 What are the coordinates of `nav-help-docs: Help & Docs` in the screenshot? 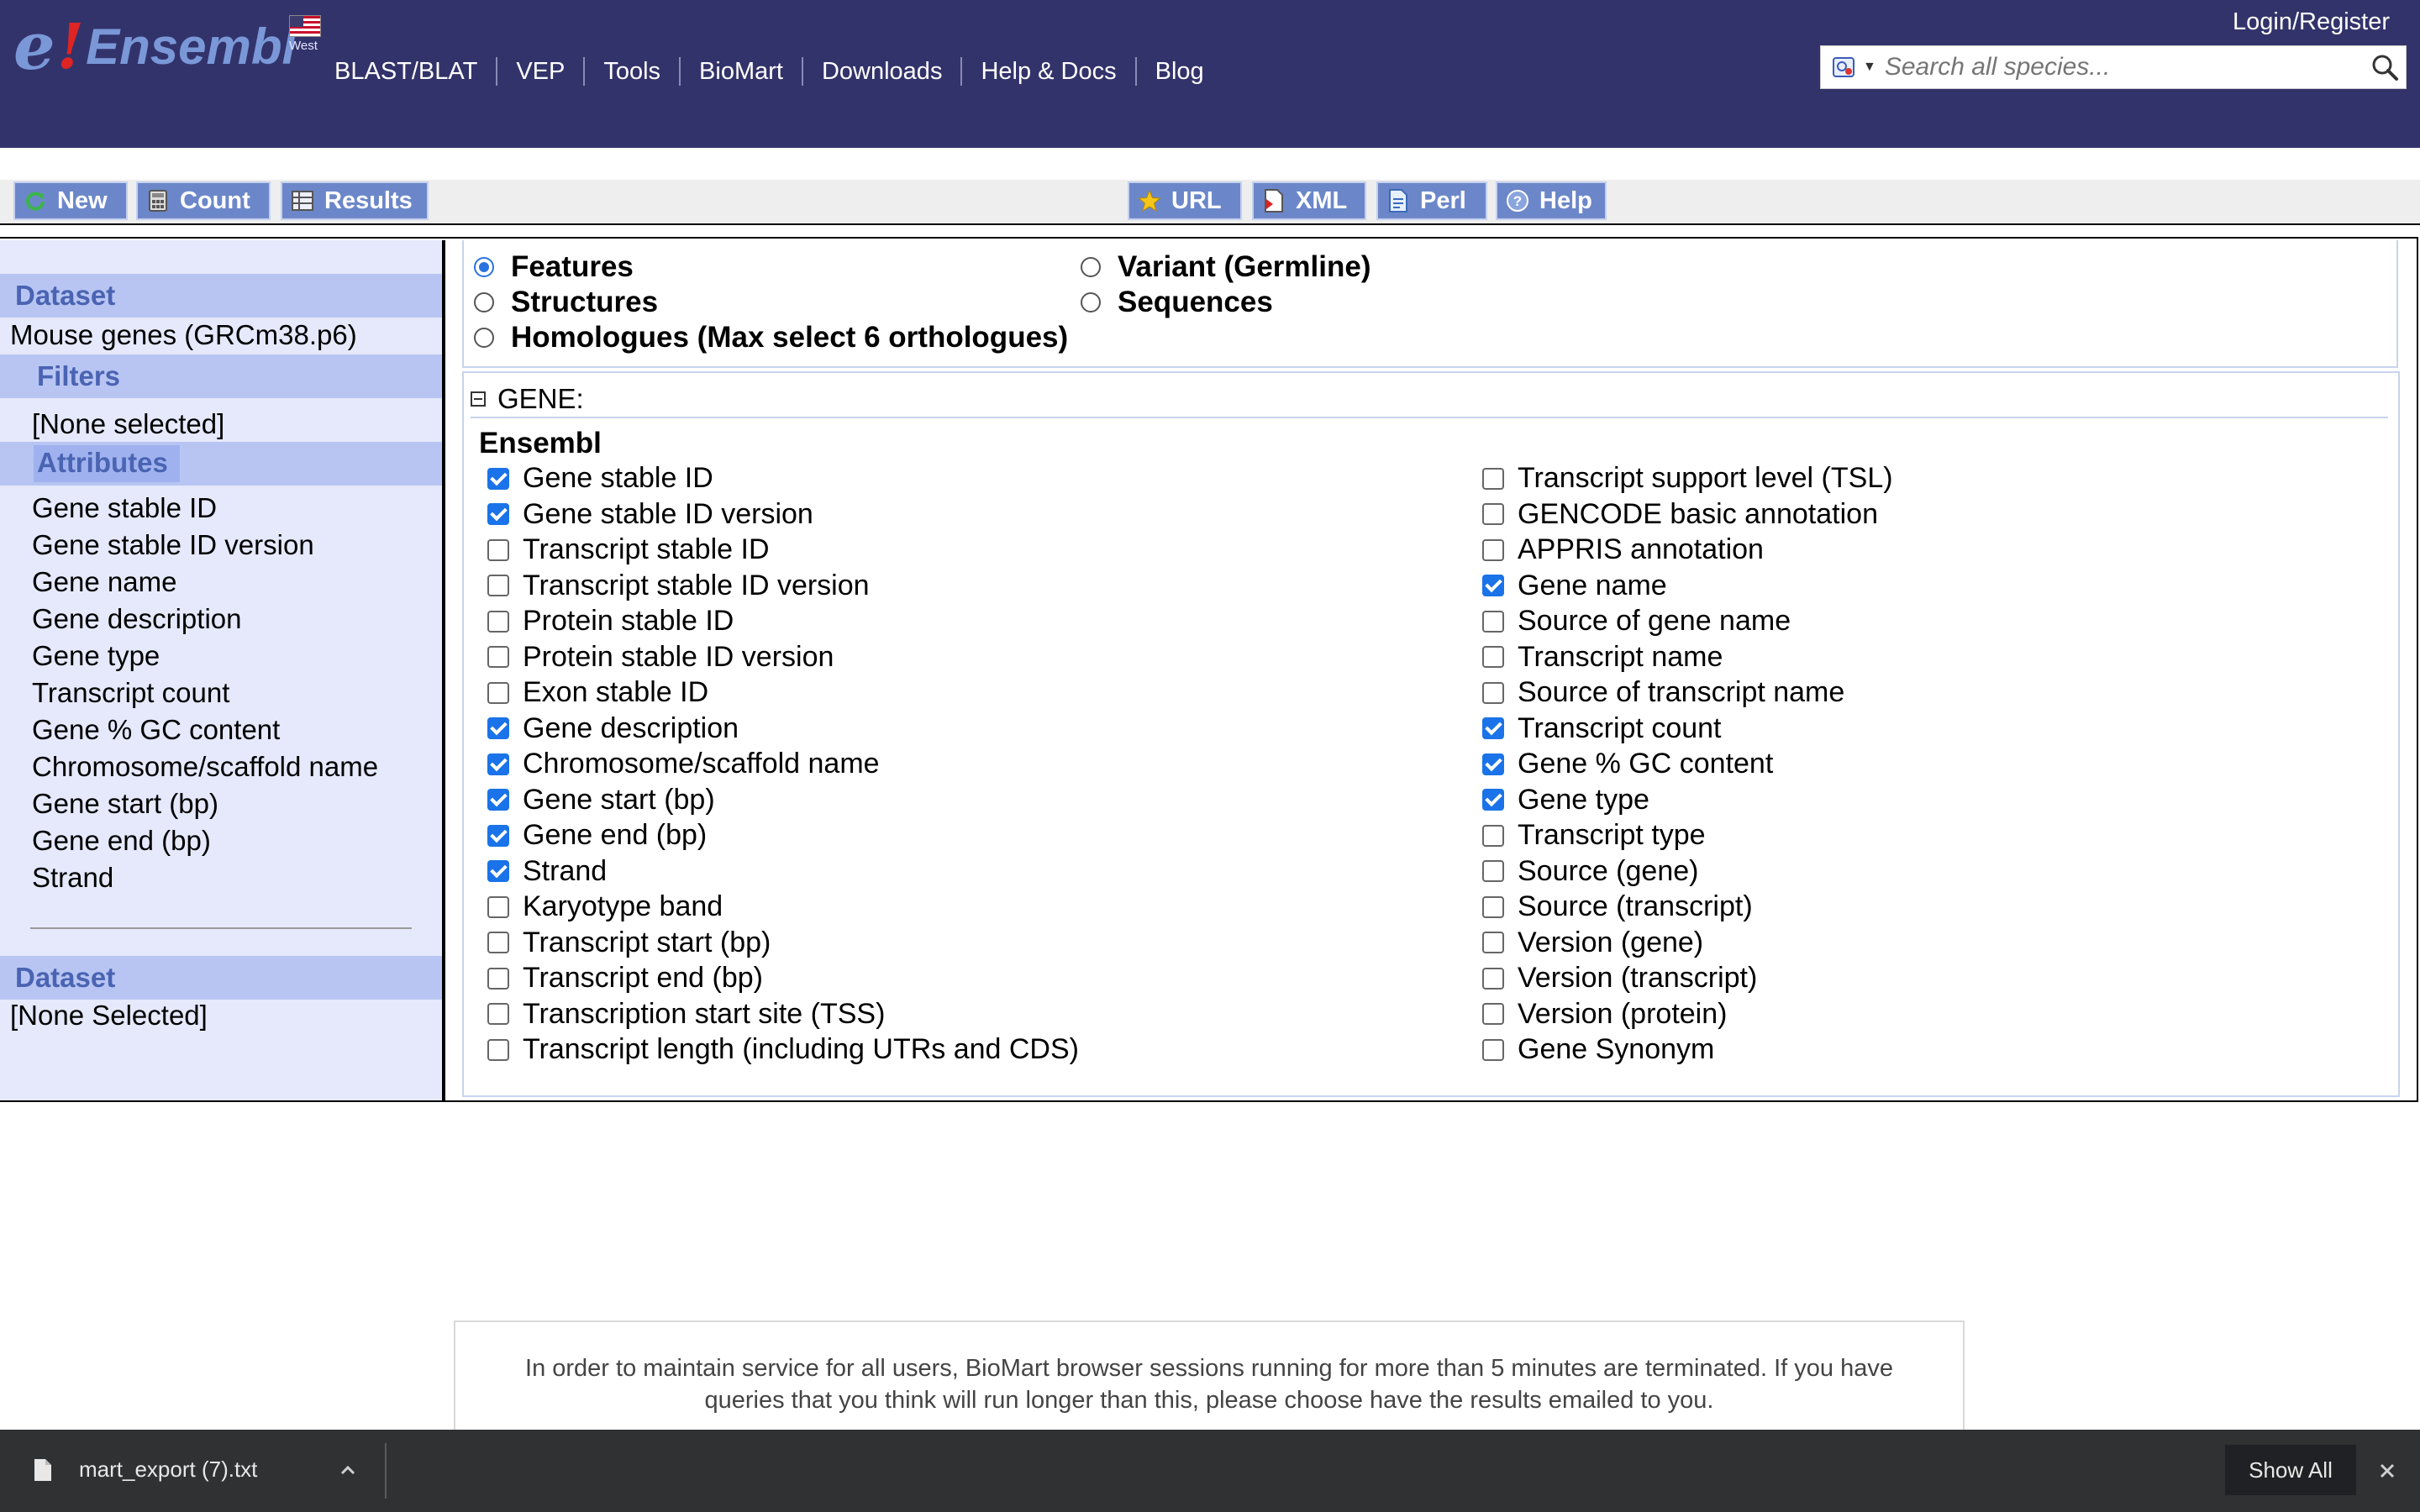 It's located at (1047, 71).